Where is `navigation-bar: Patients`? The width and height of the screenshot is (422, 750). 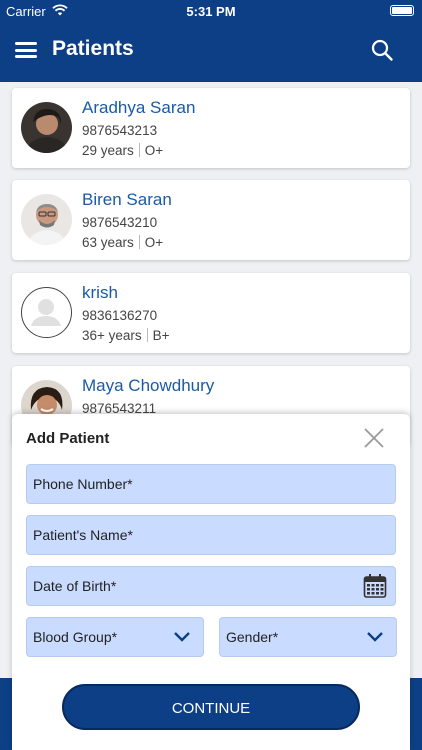
navigation-bar: Patients is located at coordinates (211, 50).